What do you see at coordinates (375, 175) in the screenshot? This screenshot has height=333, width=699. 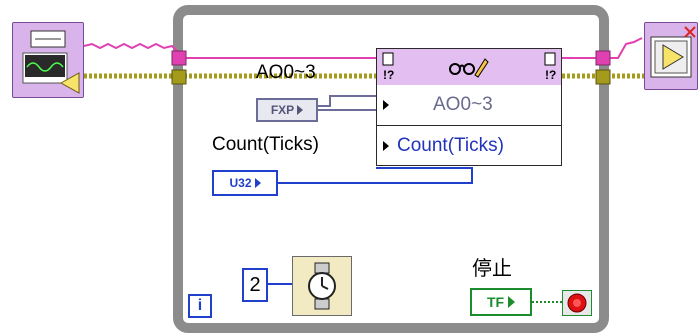 I see `u32-wire` at bounding box center [375, 175].